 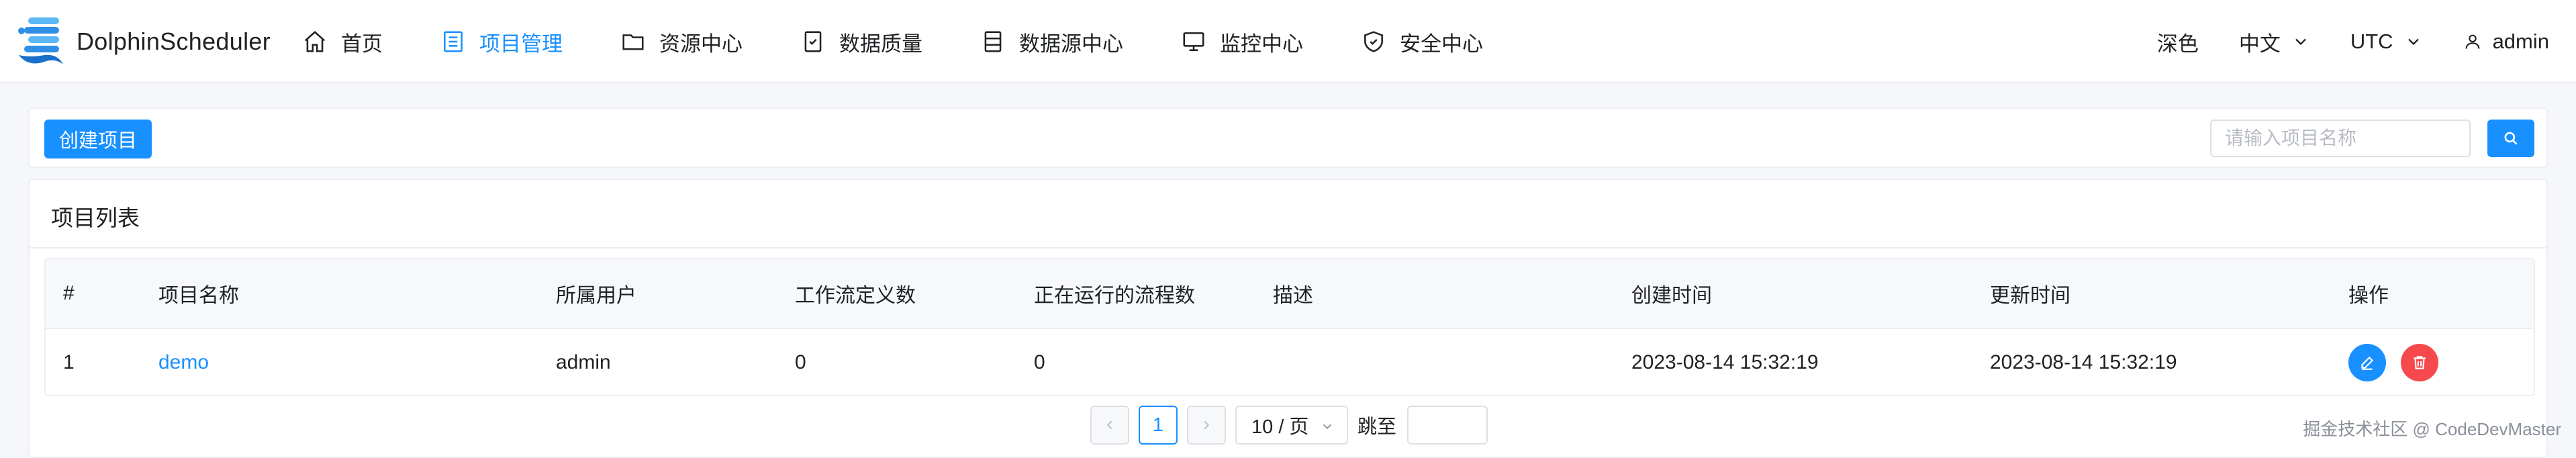 I want to click on edit-button, so click(x=2367, y=362).